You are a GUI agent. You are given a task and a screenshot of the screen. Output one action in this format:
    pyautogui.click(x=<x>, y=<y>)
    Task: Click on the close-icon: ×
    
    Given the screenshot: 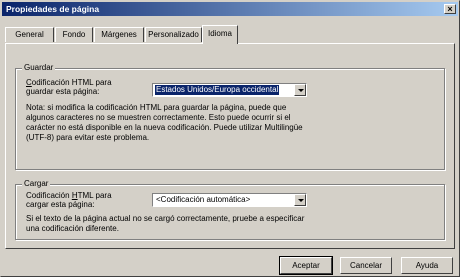 What is the action you would take?
    pyautogui.click(x=450, y=9)
    